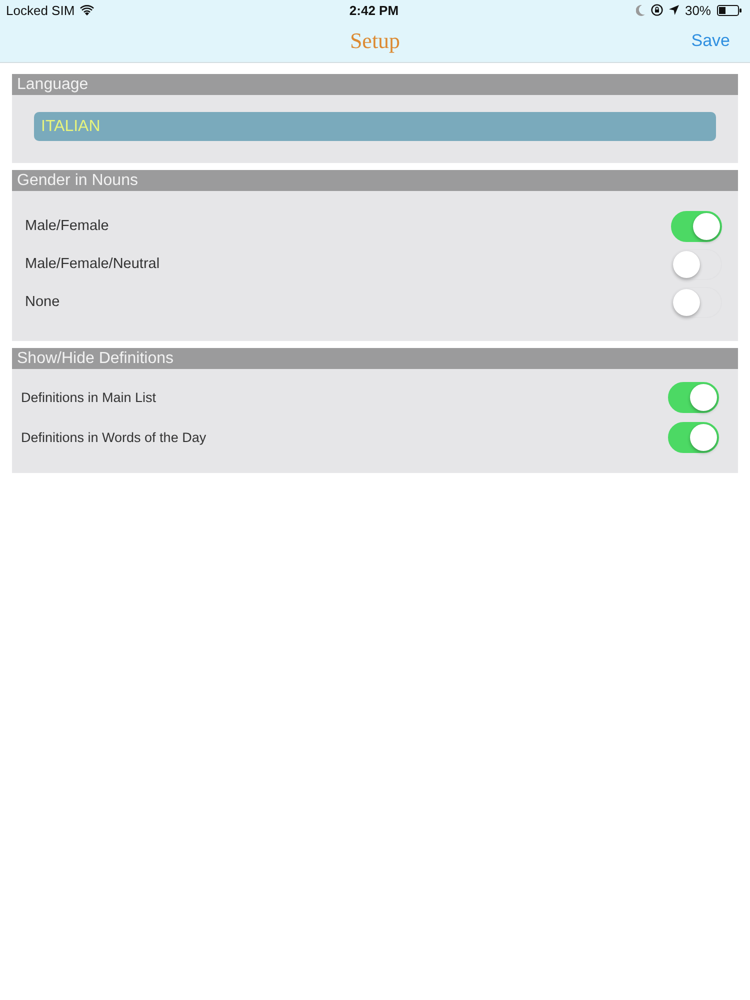  I want to click on section-header: Show/Hide Definitions, so click(375, 358).